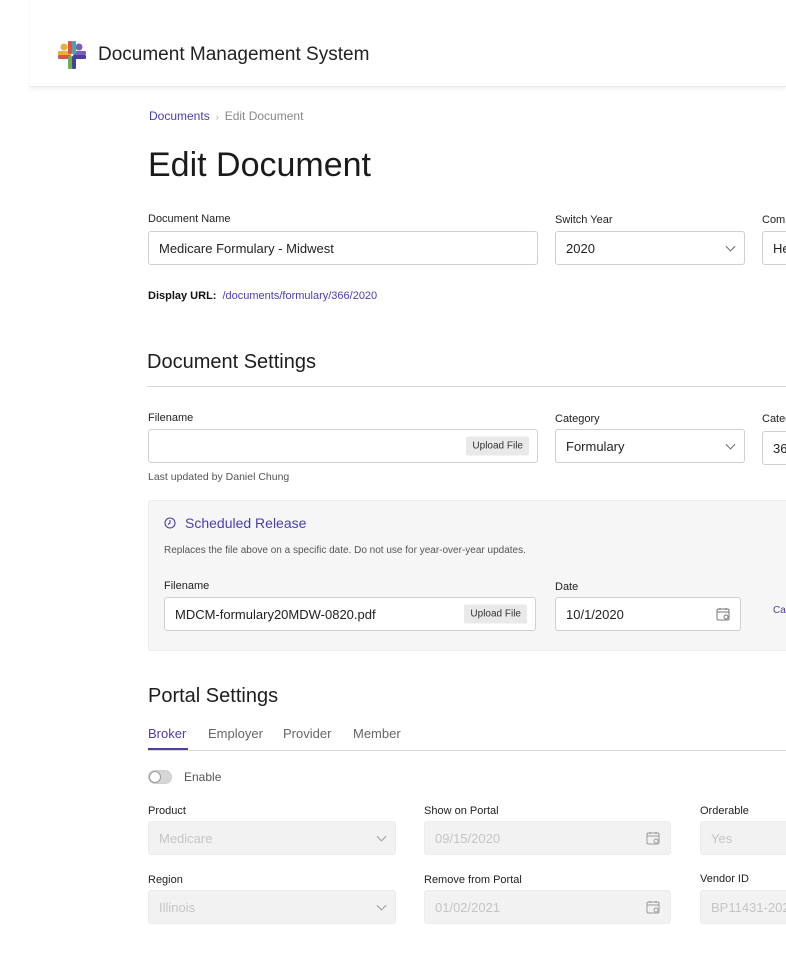 This screenshot has height=960, width=786. I want to click on scheduled-filename-value: MDCM-formulary20MDW-0820.pdf, so click(275, 614).